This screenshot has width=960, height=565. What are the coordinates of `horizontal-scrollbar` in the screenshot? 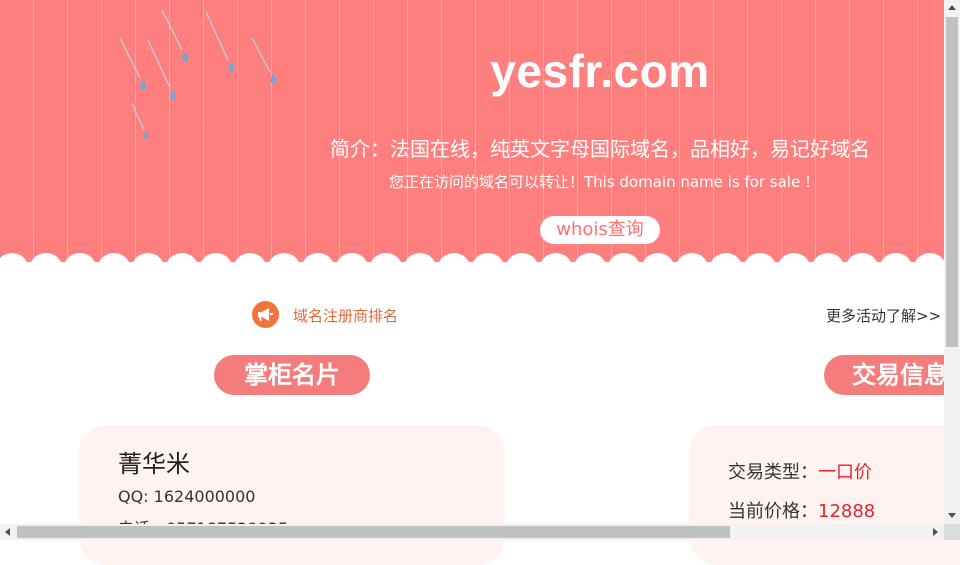 It's located at (472, 532).